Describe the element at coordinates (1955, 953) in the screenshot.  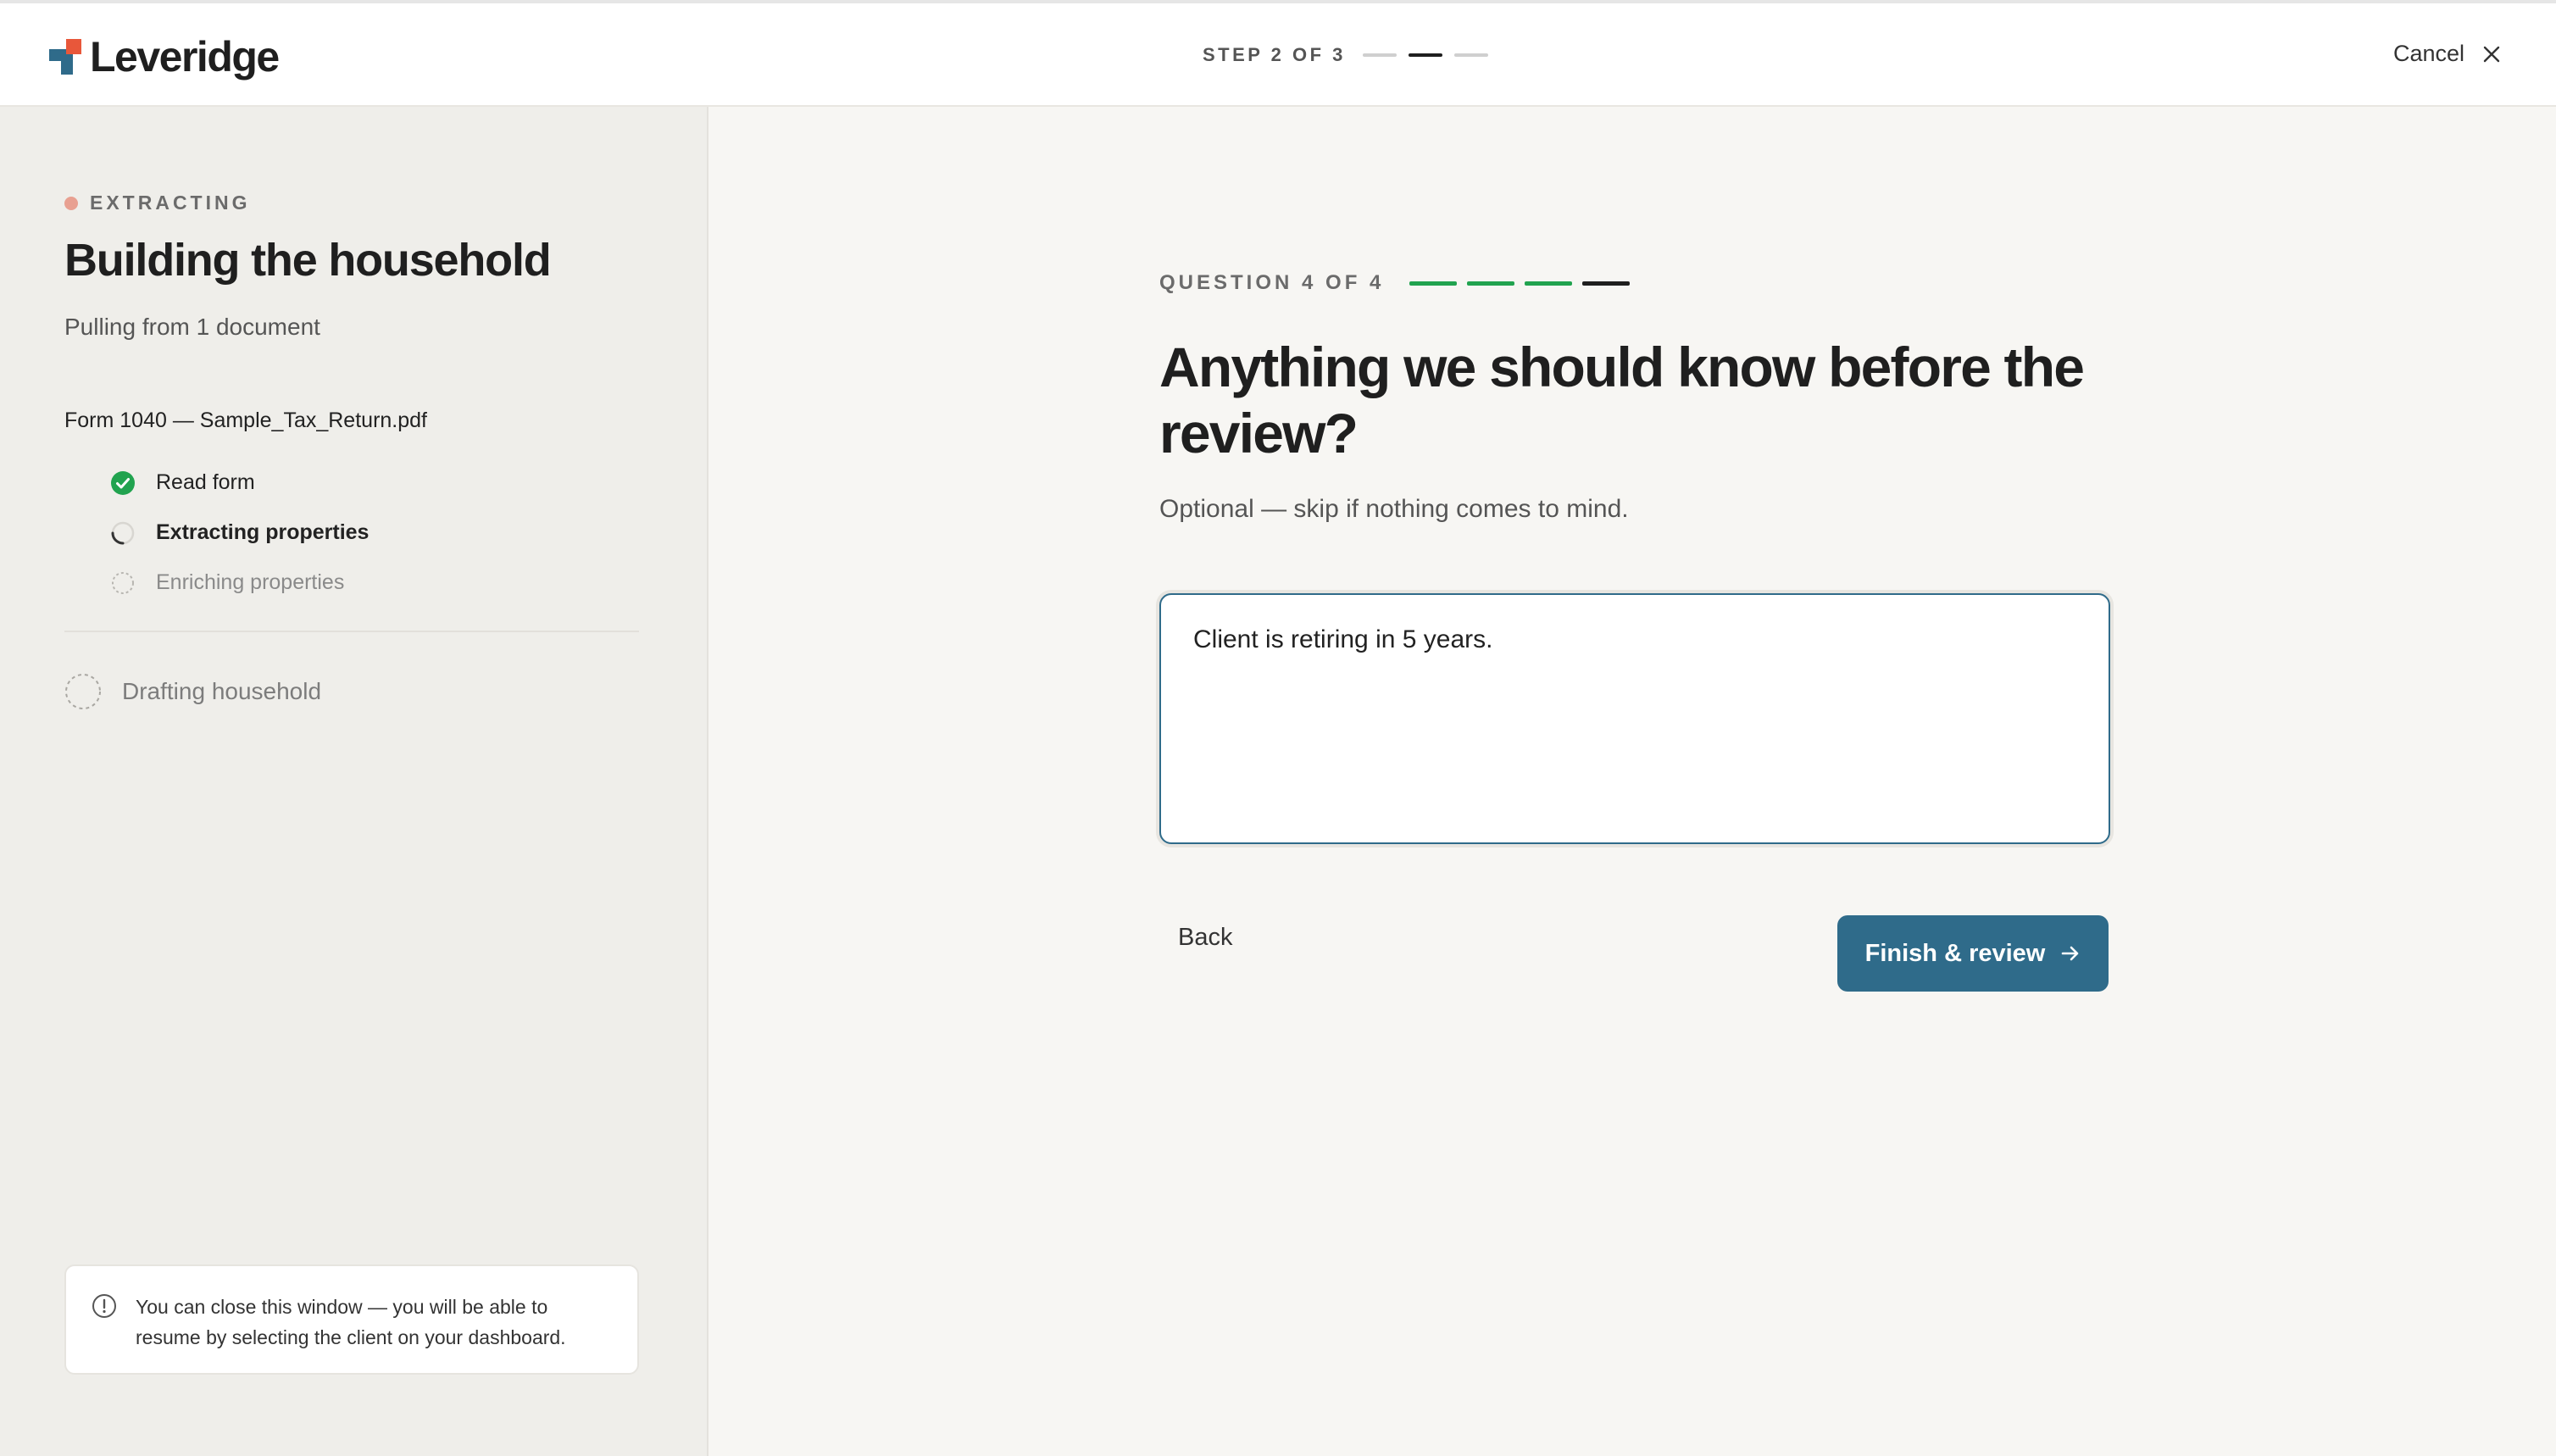
I see `finish-review-label: Finish & review` at that location.